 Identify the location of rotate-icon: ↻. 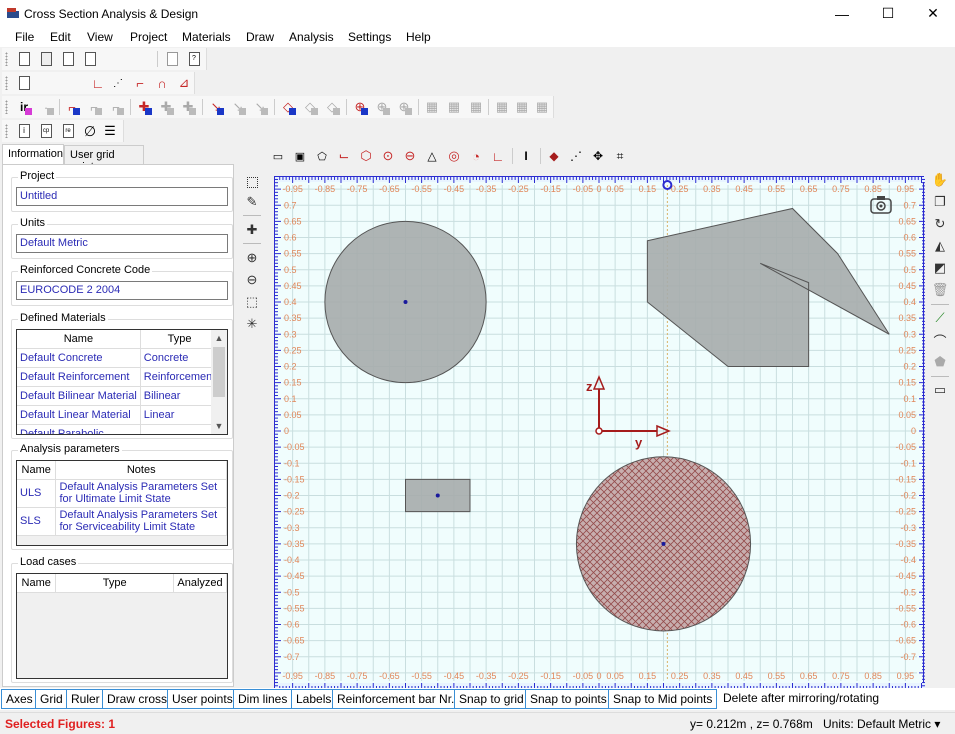
(940, 224).